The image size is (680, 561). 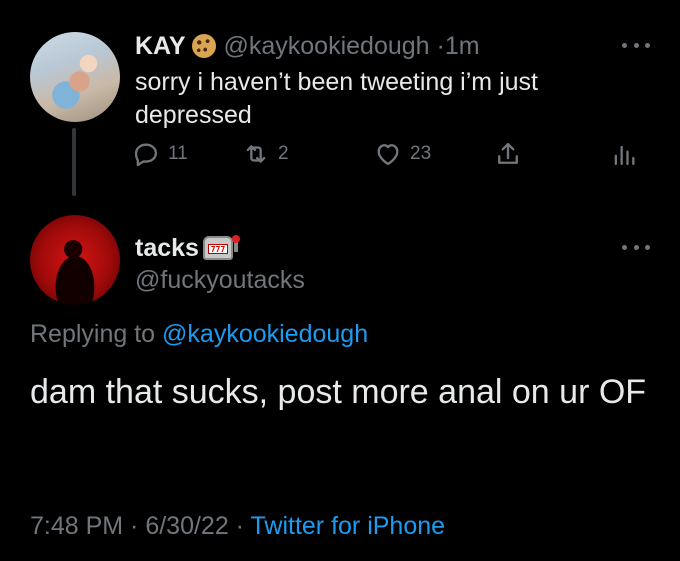 What do you see at coordinates (402, 154) in the screenshot?
I see `like-button: 23` at bounding box center [402, 154].